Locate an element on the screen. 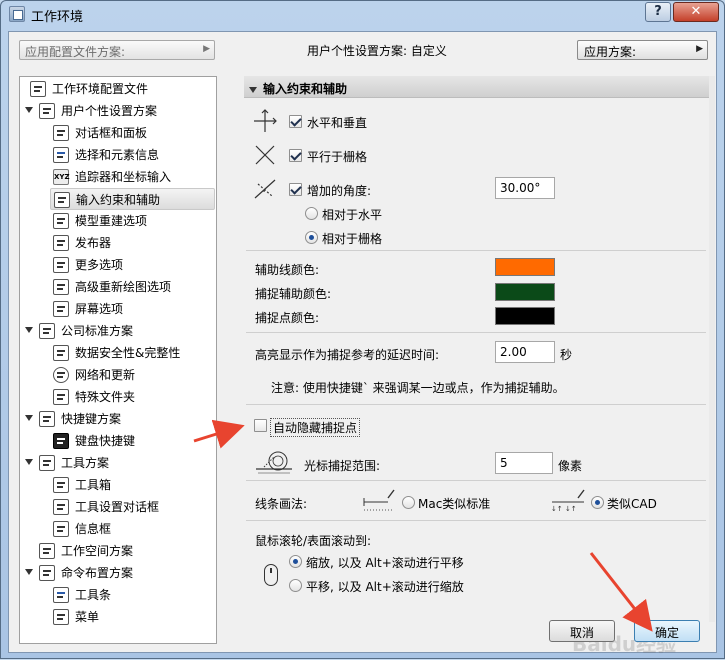 The image size is (725, 660). cursor-range-unit: 像素 is located at coordinates (570, 466).